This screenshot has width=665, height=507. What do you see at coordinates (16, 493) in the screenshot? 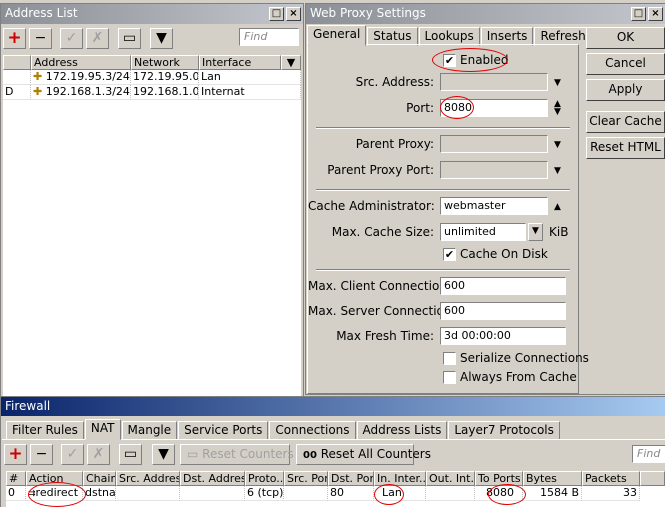
I see `row-num: 0` at bounding box center [16, 493].